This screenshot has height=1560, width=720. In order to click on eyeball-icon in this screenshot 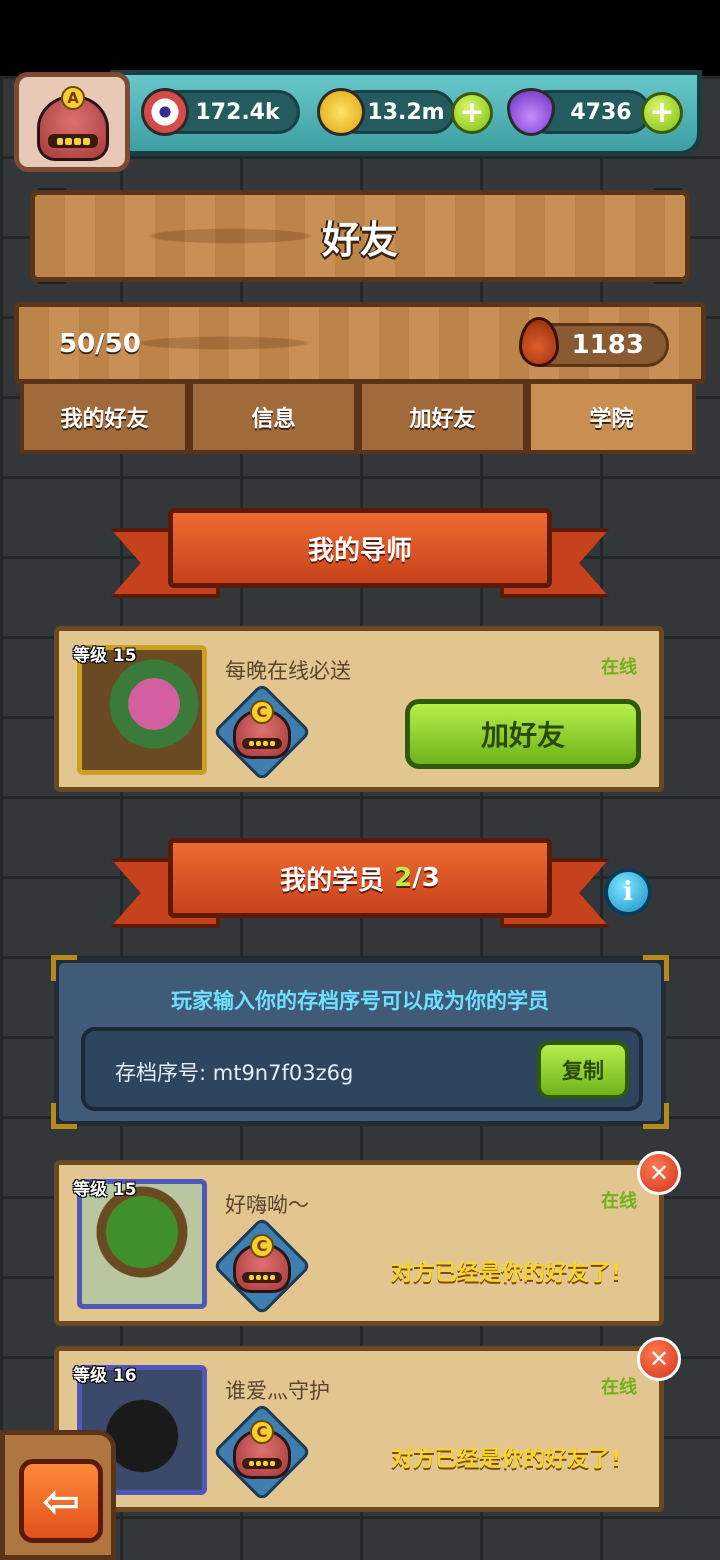, I will do `click(165, 112)`.